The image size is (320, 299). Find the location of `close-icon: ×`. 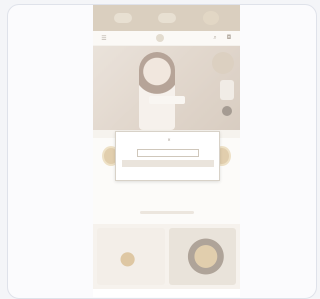

close-icon: × is located at coordinates (168, 139).